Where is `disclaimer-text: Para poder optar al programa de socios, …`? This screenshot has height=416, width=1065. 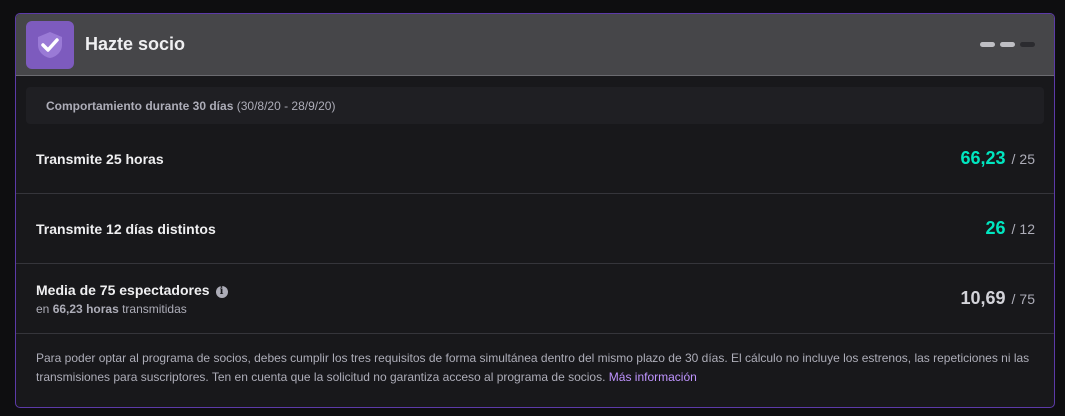
disclaimer-text: Para poder optar al programa de socios, … is located at coordinates (535, 360).